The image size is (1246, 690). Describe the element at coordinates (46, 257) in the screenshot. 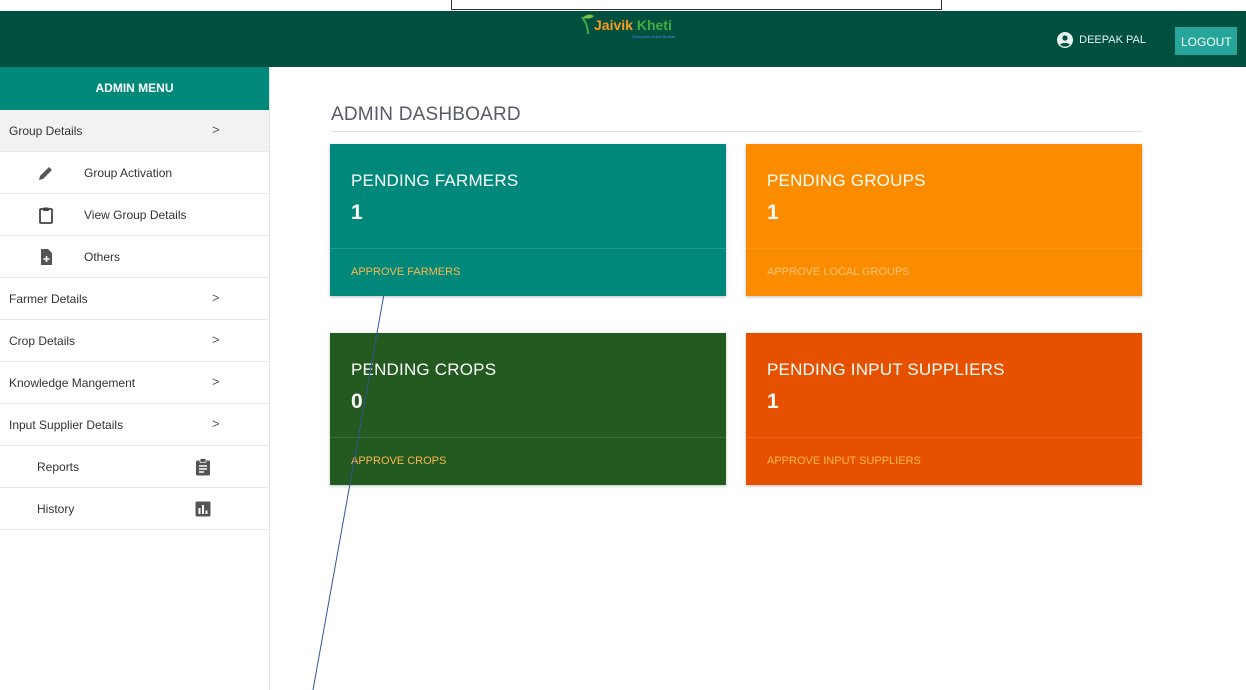

I see `file-plus-icon` at that location.